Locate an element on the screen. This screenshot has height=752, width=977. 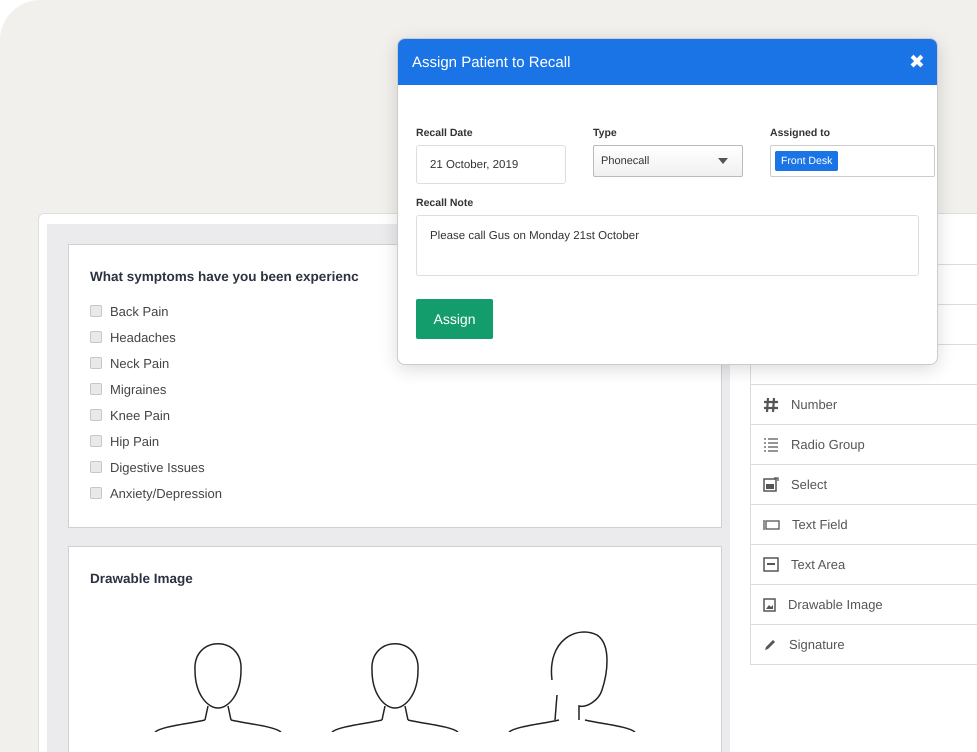
drawable-image-title: Drawable Image is located at coordinates (142, 578).